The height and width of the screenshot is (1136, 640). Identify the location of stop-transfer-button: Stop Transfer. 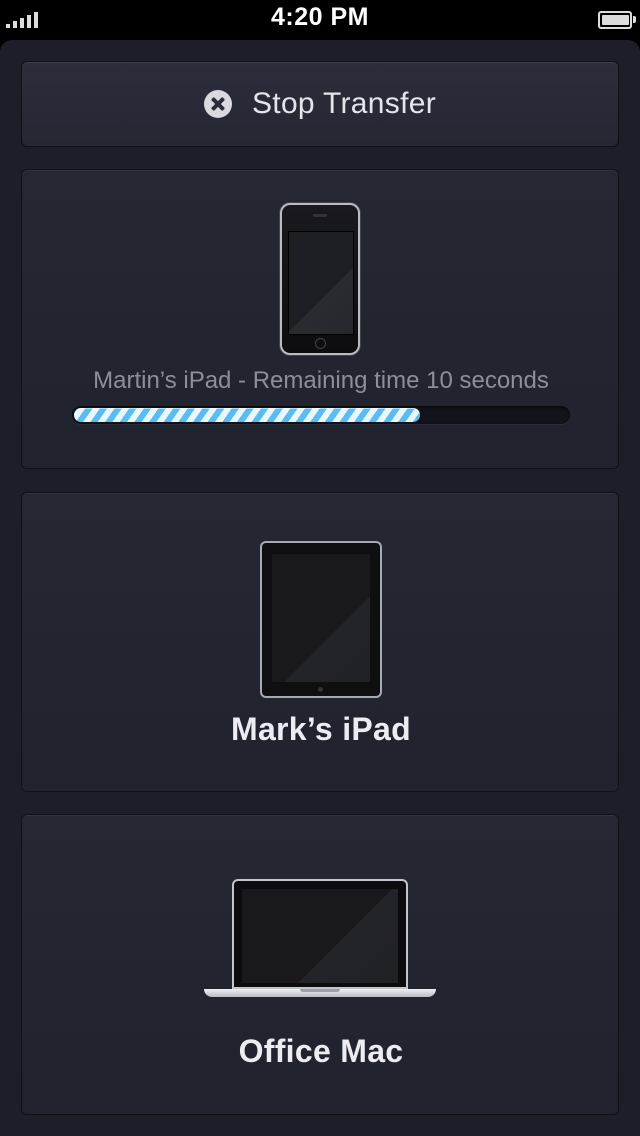
(320, 104).